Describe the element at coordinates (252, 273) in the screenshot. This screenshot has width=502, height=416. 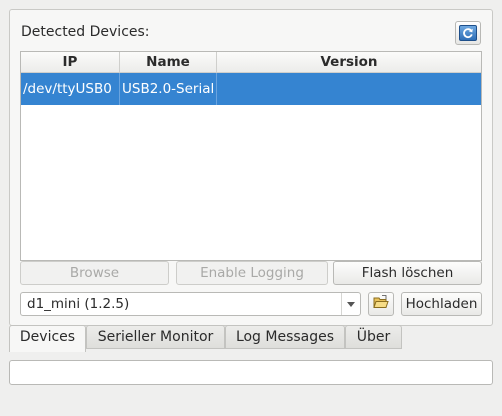
I see `enable-logging-button: Enable Logging` at that location.